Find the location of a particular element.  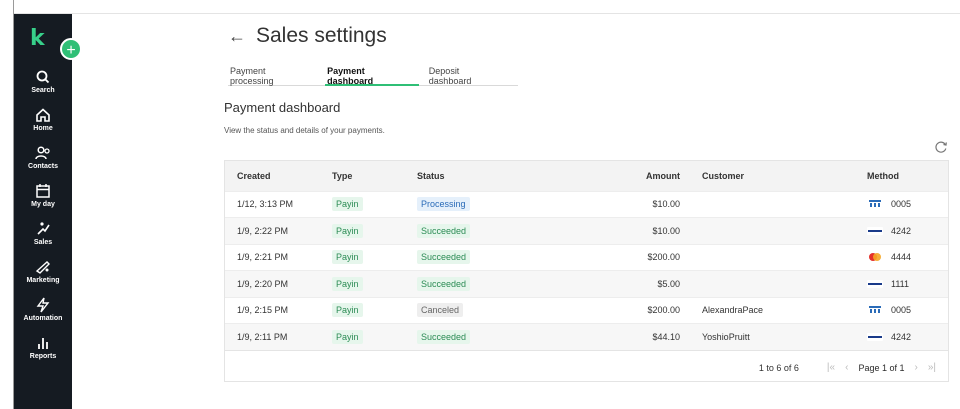

sidebar-item-reports: Reports is located at coordinates (43, 347).